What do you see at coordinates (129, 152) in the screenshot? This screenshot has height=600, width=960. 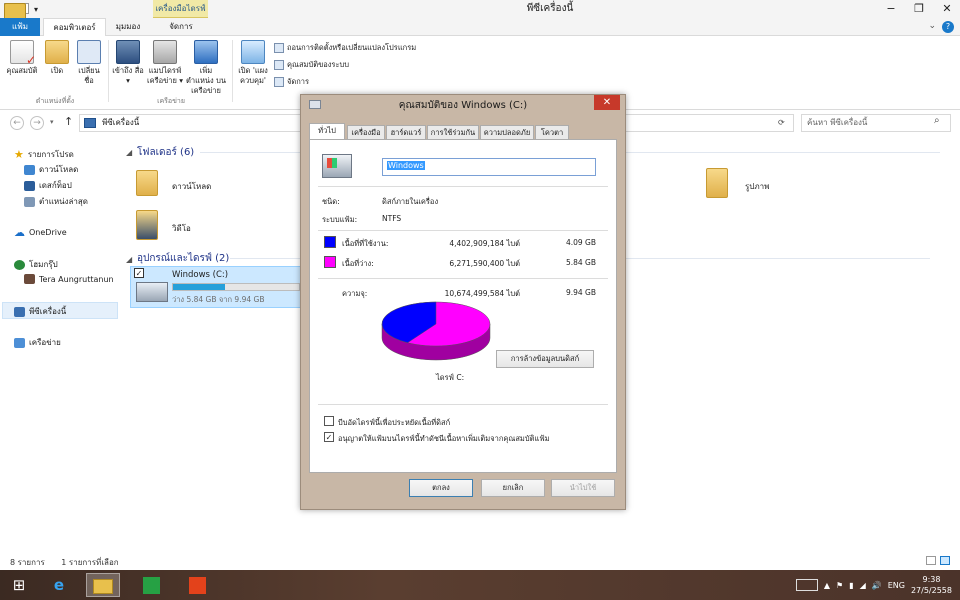 I see `collapse-folders-icon: ◢` at bounding box center [129, 152].